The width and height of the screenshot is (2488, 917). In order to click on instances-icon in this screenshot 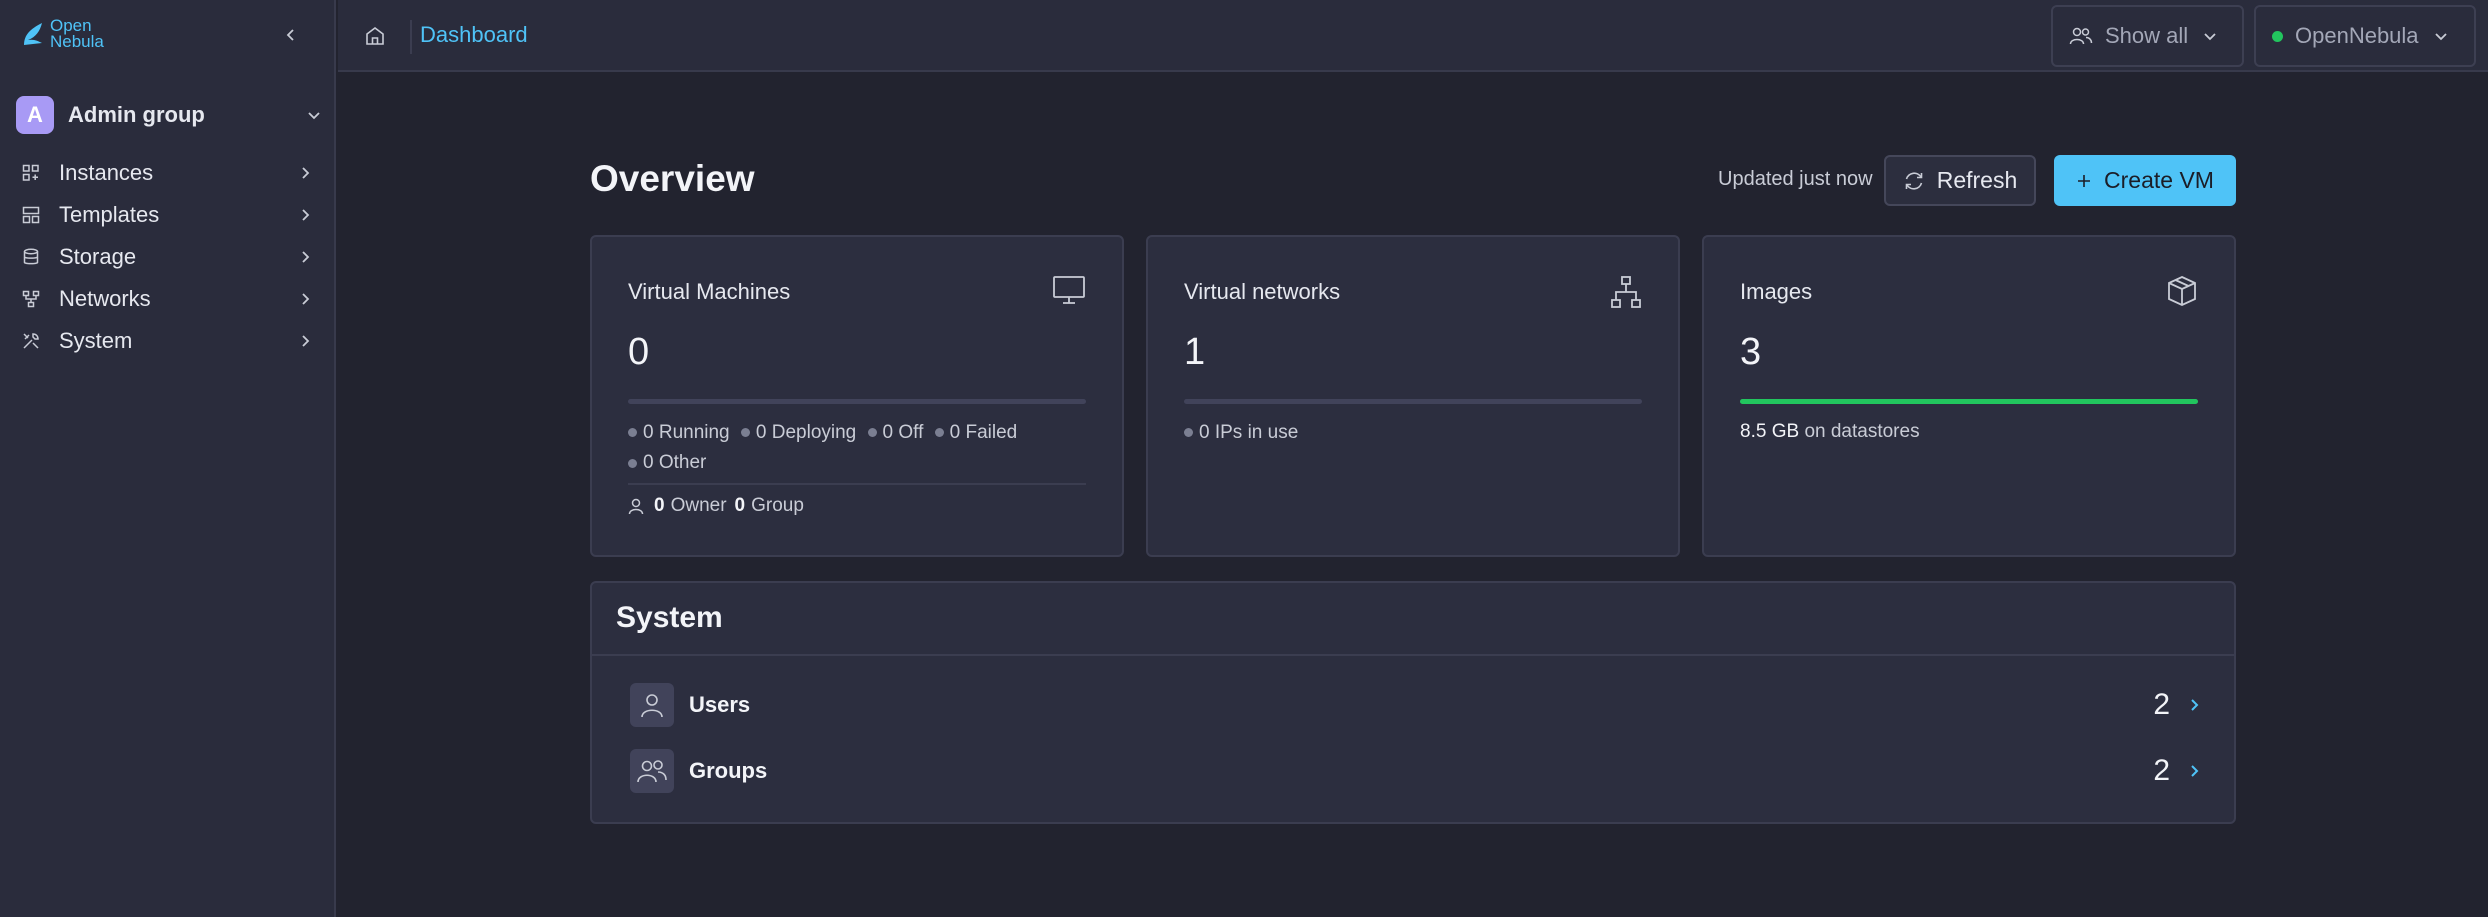, I will do `click(33, 173)`.